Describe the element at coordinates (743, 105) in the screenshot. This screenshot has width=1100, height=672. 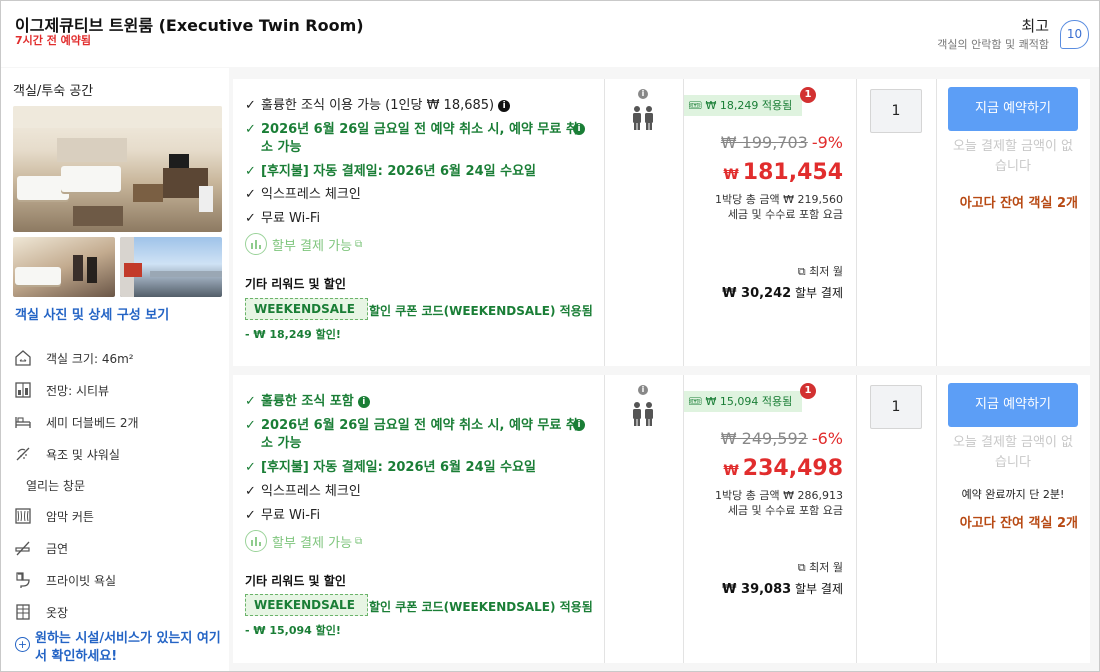
I see `savings-tag: 🎟 ₩ 18,249 적용됨` at that location.